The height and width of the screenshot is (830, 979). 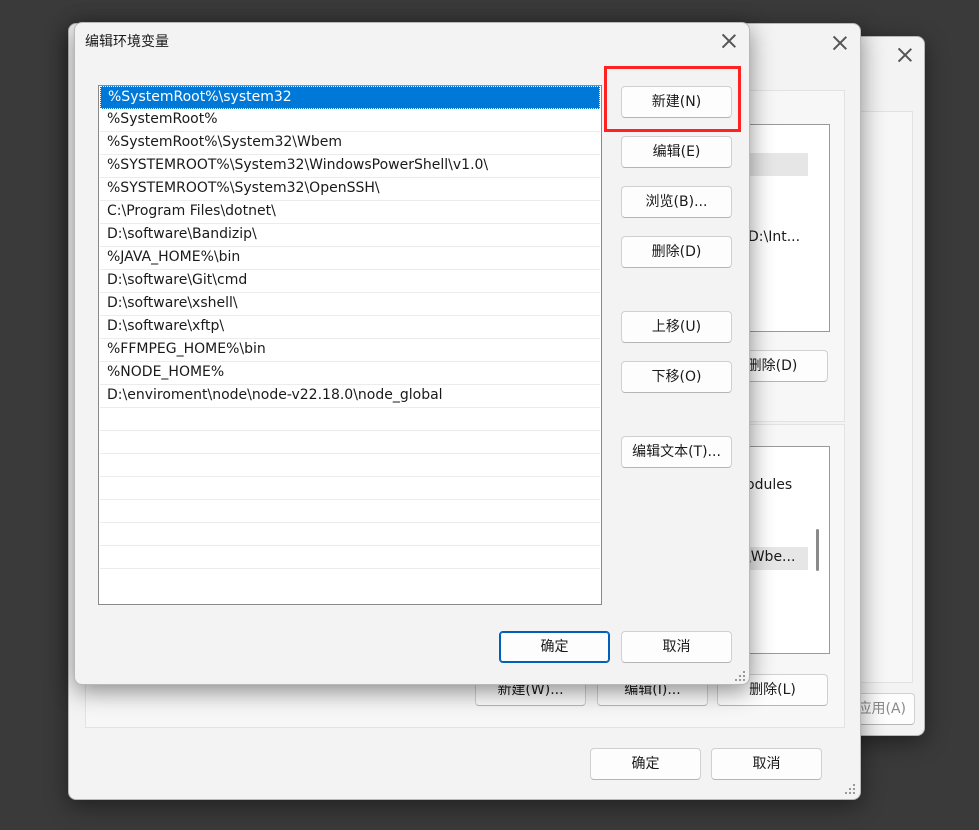 I want to click on ok-button: 确定, so click(x=645, y=764).